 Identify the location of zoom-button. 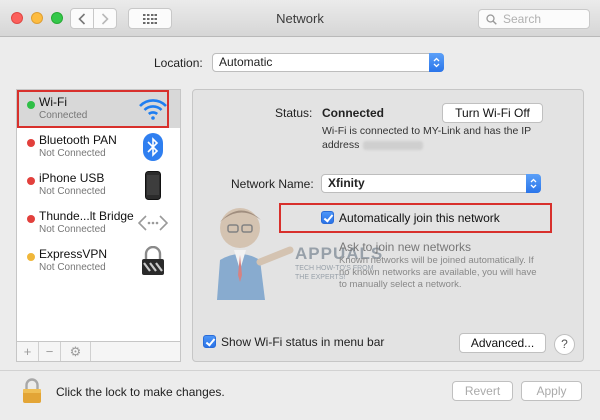
(57, 18).